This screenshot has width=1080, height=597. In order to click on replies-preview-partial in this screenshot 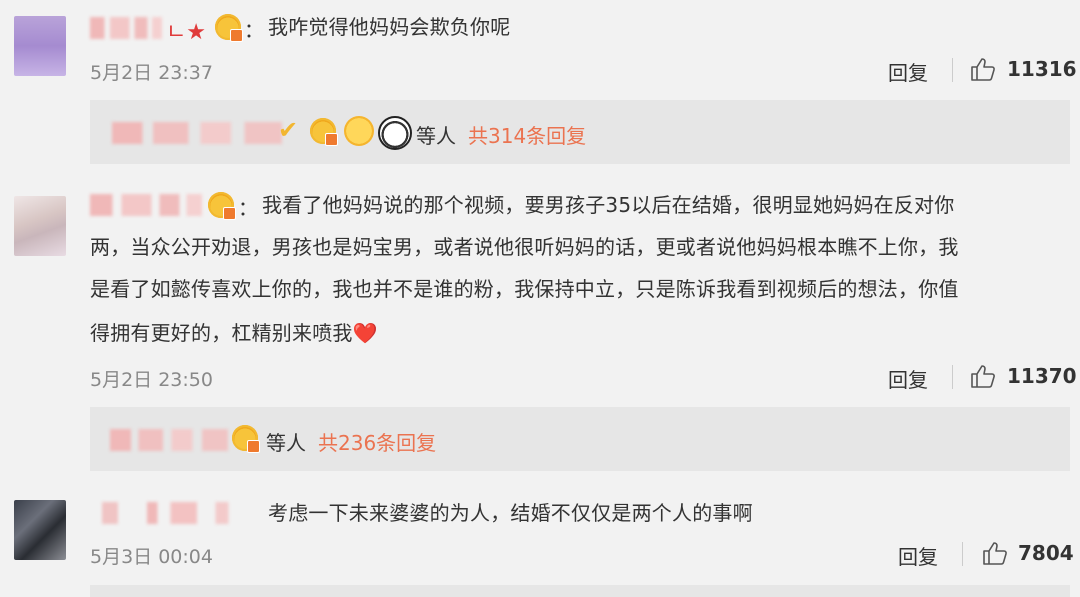, I will do `click(580, 591)`.